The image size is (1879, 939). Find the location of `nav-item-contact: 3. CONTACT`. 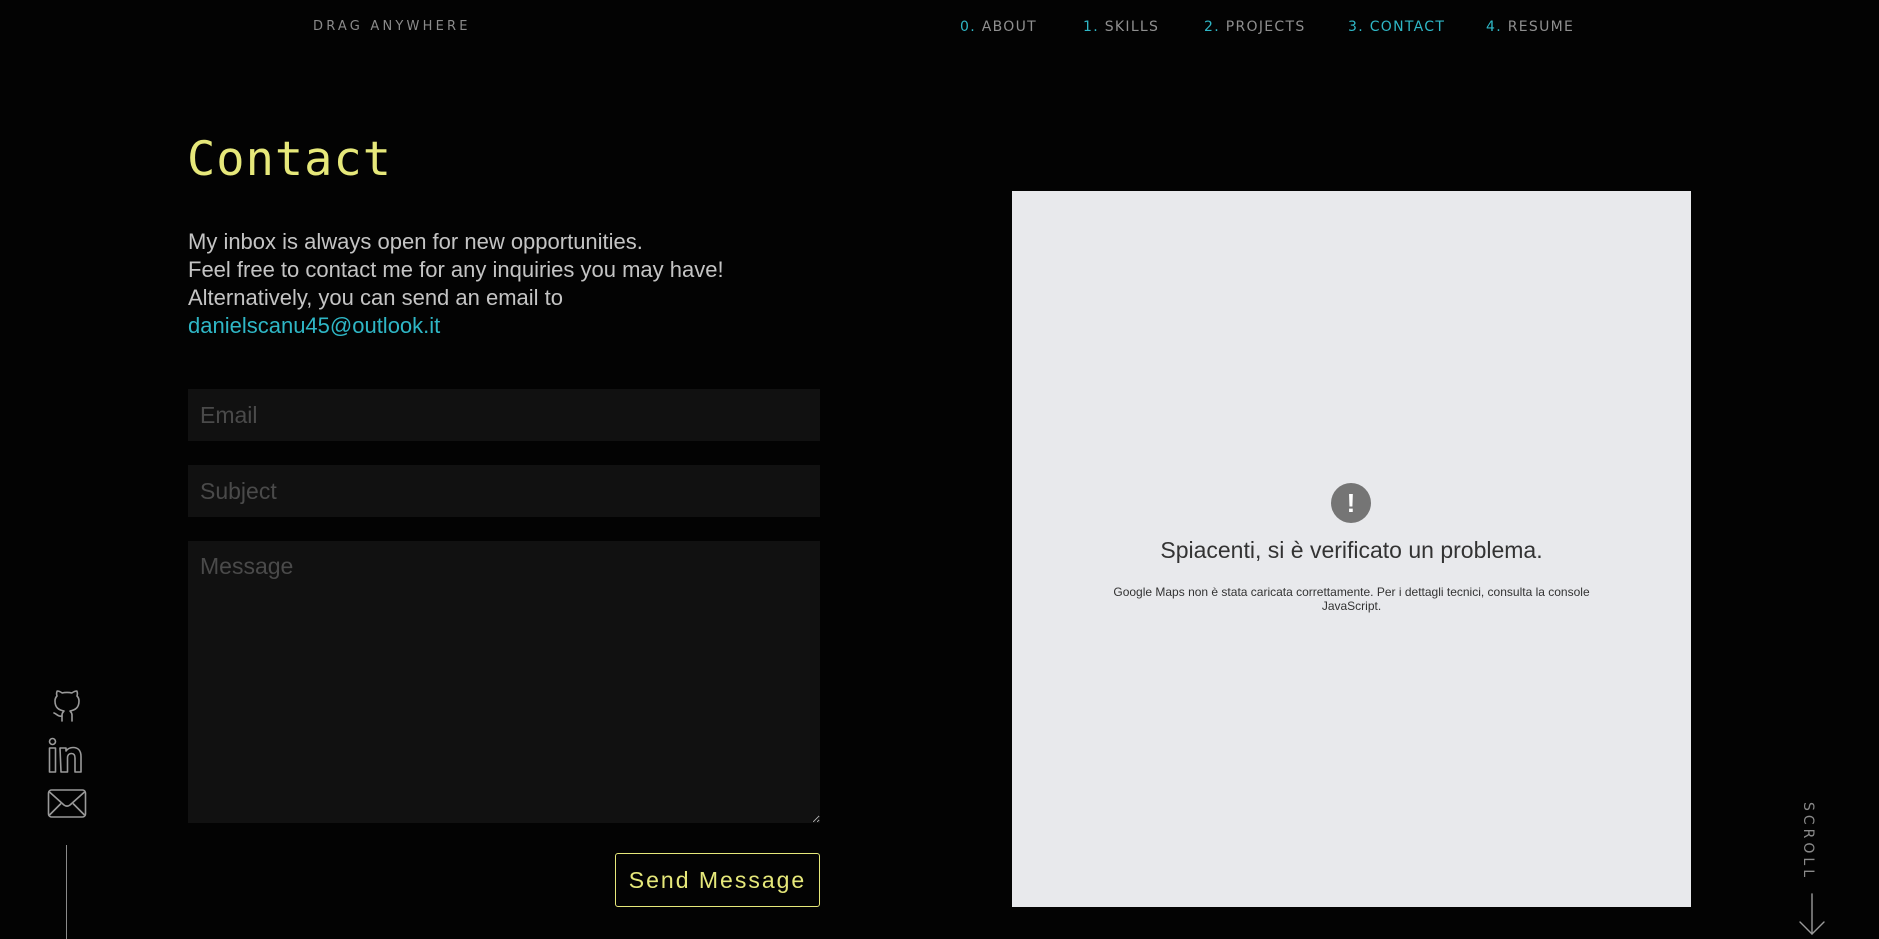

nav-item-contact: 3. CONTACT is located at coordinates (1396, 27).